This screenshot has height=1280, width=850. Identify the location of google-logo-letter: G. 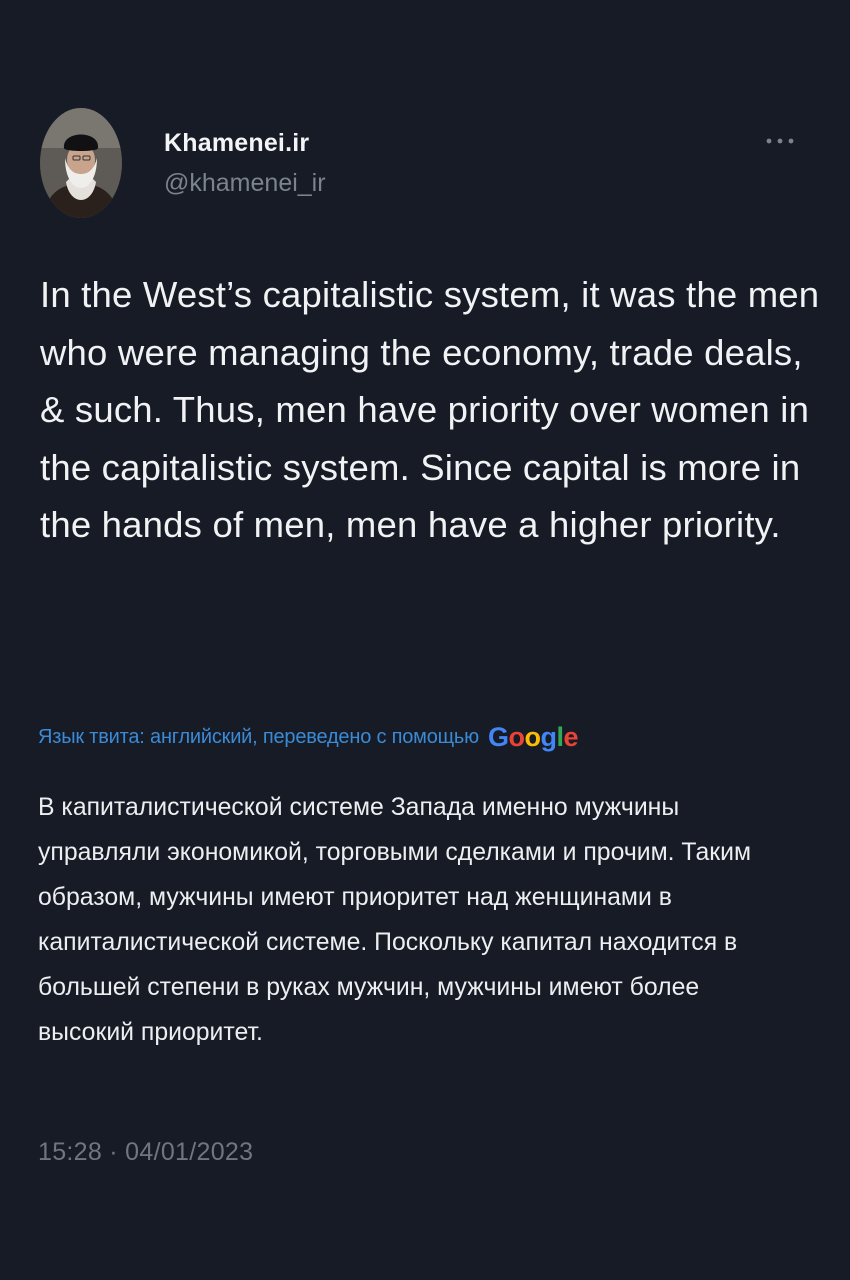
(498, 736).